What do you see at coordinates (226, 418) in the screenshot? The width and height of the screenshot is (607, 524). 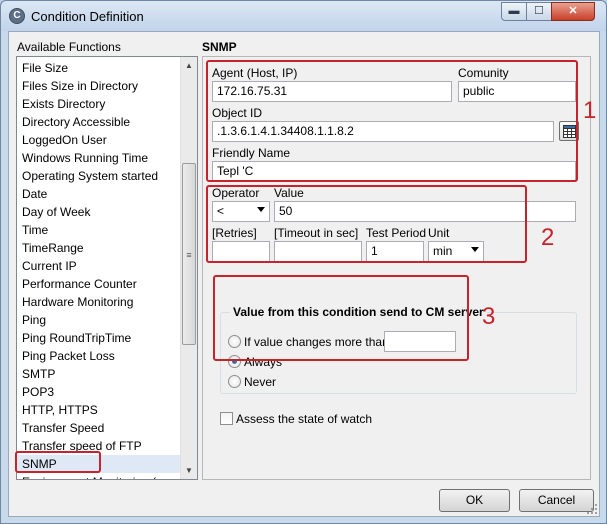 I see `assess-state-checkbox` at bounding box center [226, 418].